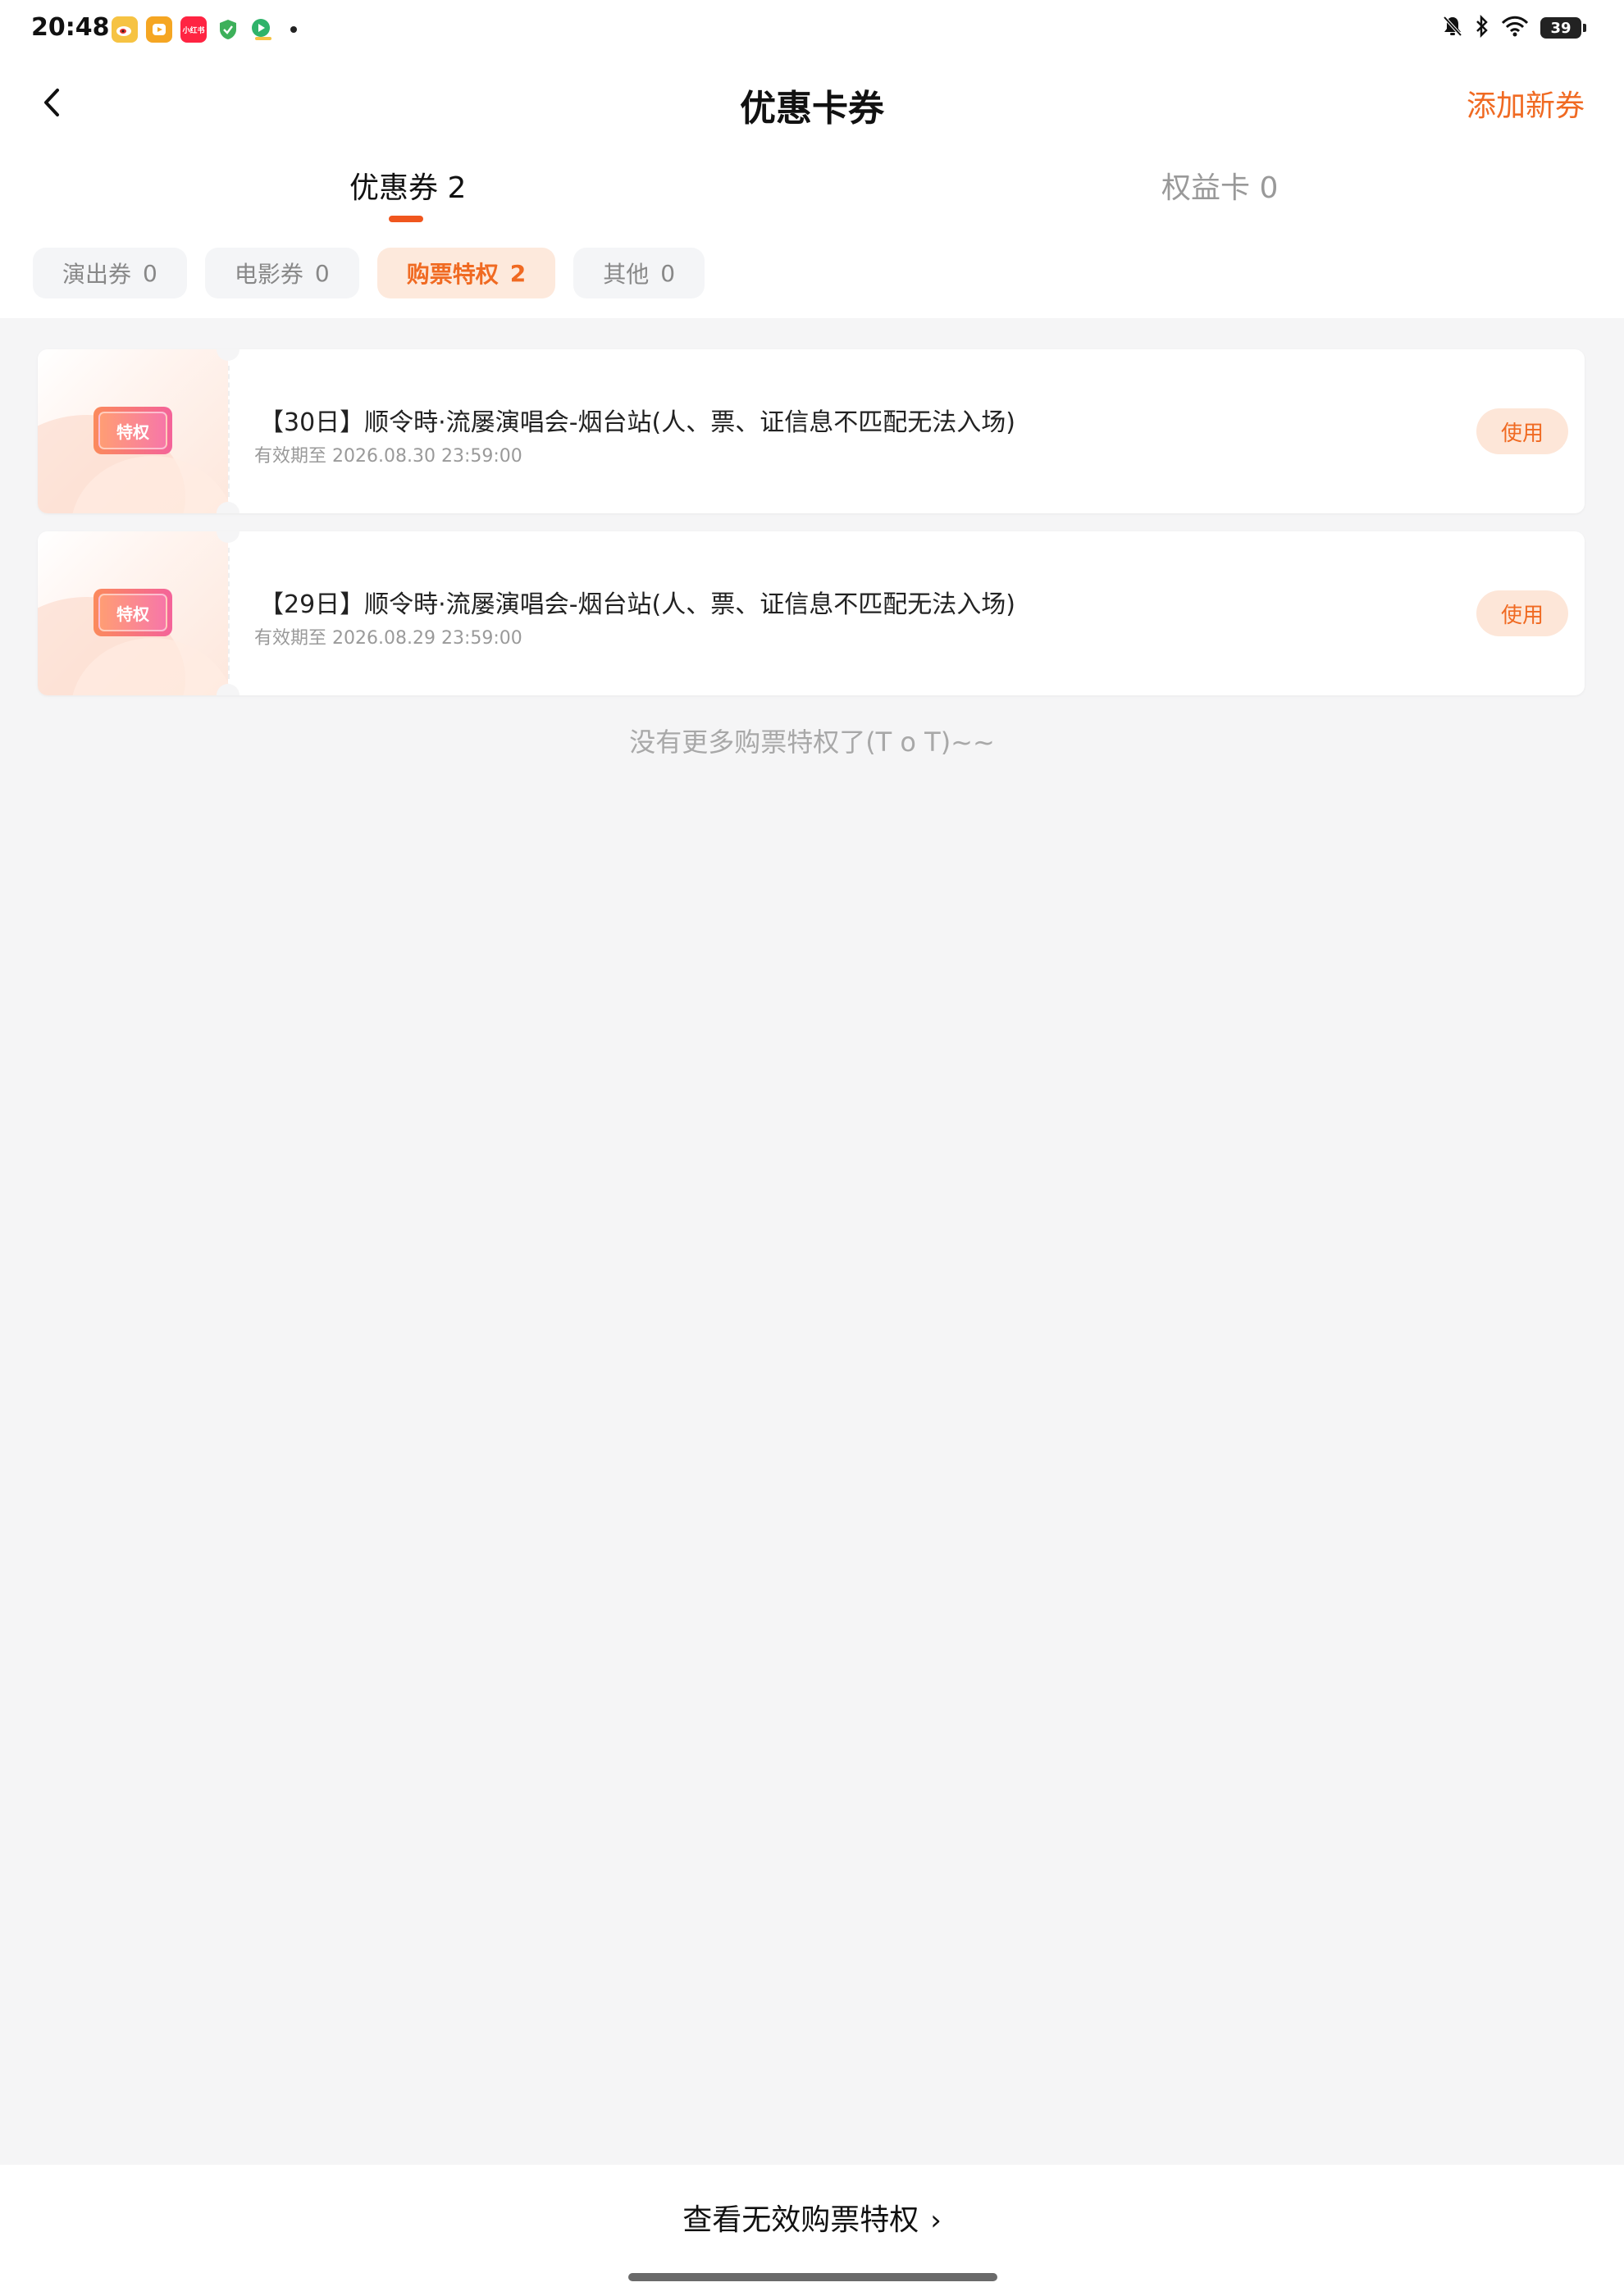 This screenshot has height=2296, width=1624. I want to click on filter-chips: 演出券 0 电影券 0 购票特权 2 其他 0, so click(369, 273).